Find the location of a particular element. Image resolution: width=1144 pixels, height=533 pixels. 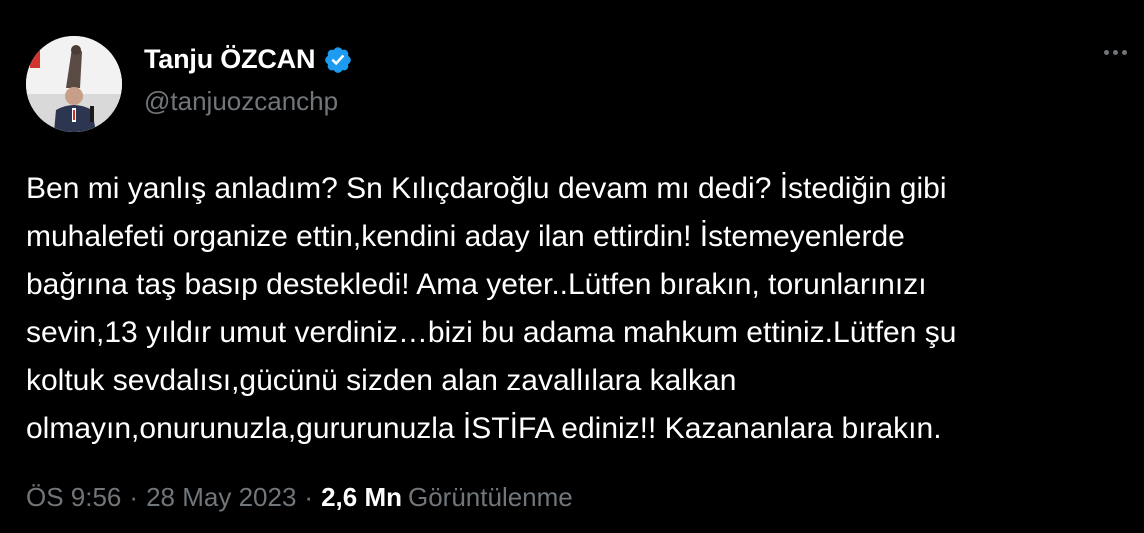

profile-photo-icon is located at coordinates (74, 84).